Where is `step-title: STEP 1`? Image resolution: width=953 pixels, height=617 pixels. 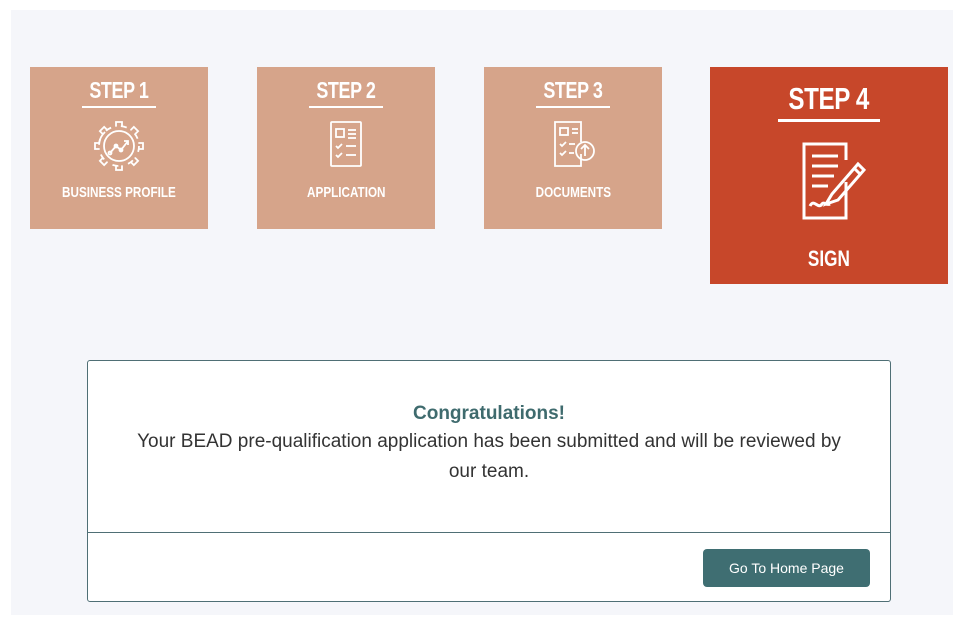
step-title: STEP 1 is located at coordinates (119, 90).